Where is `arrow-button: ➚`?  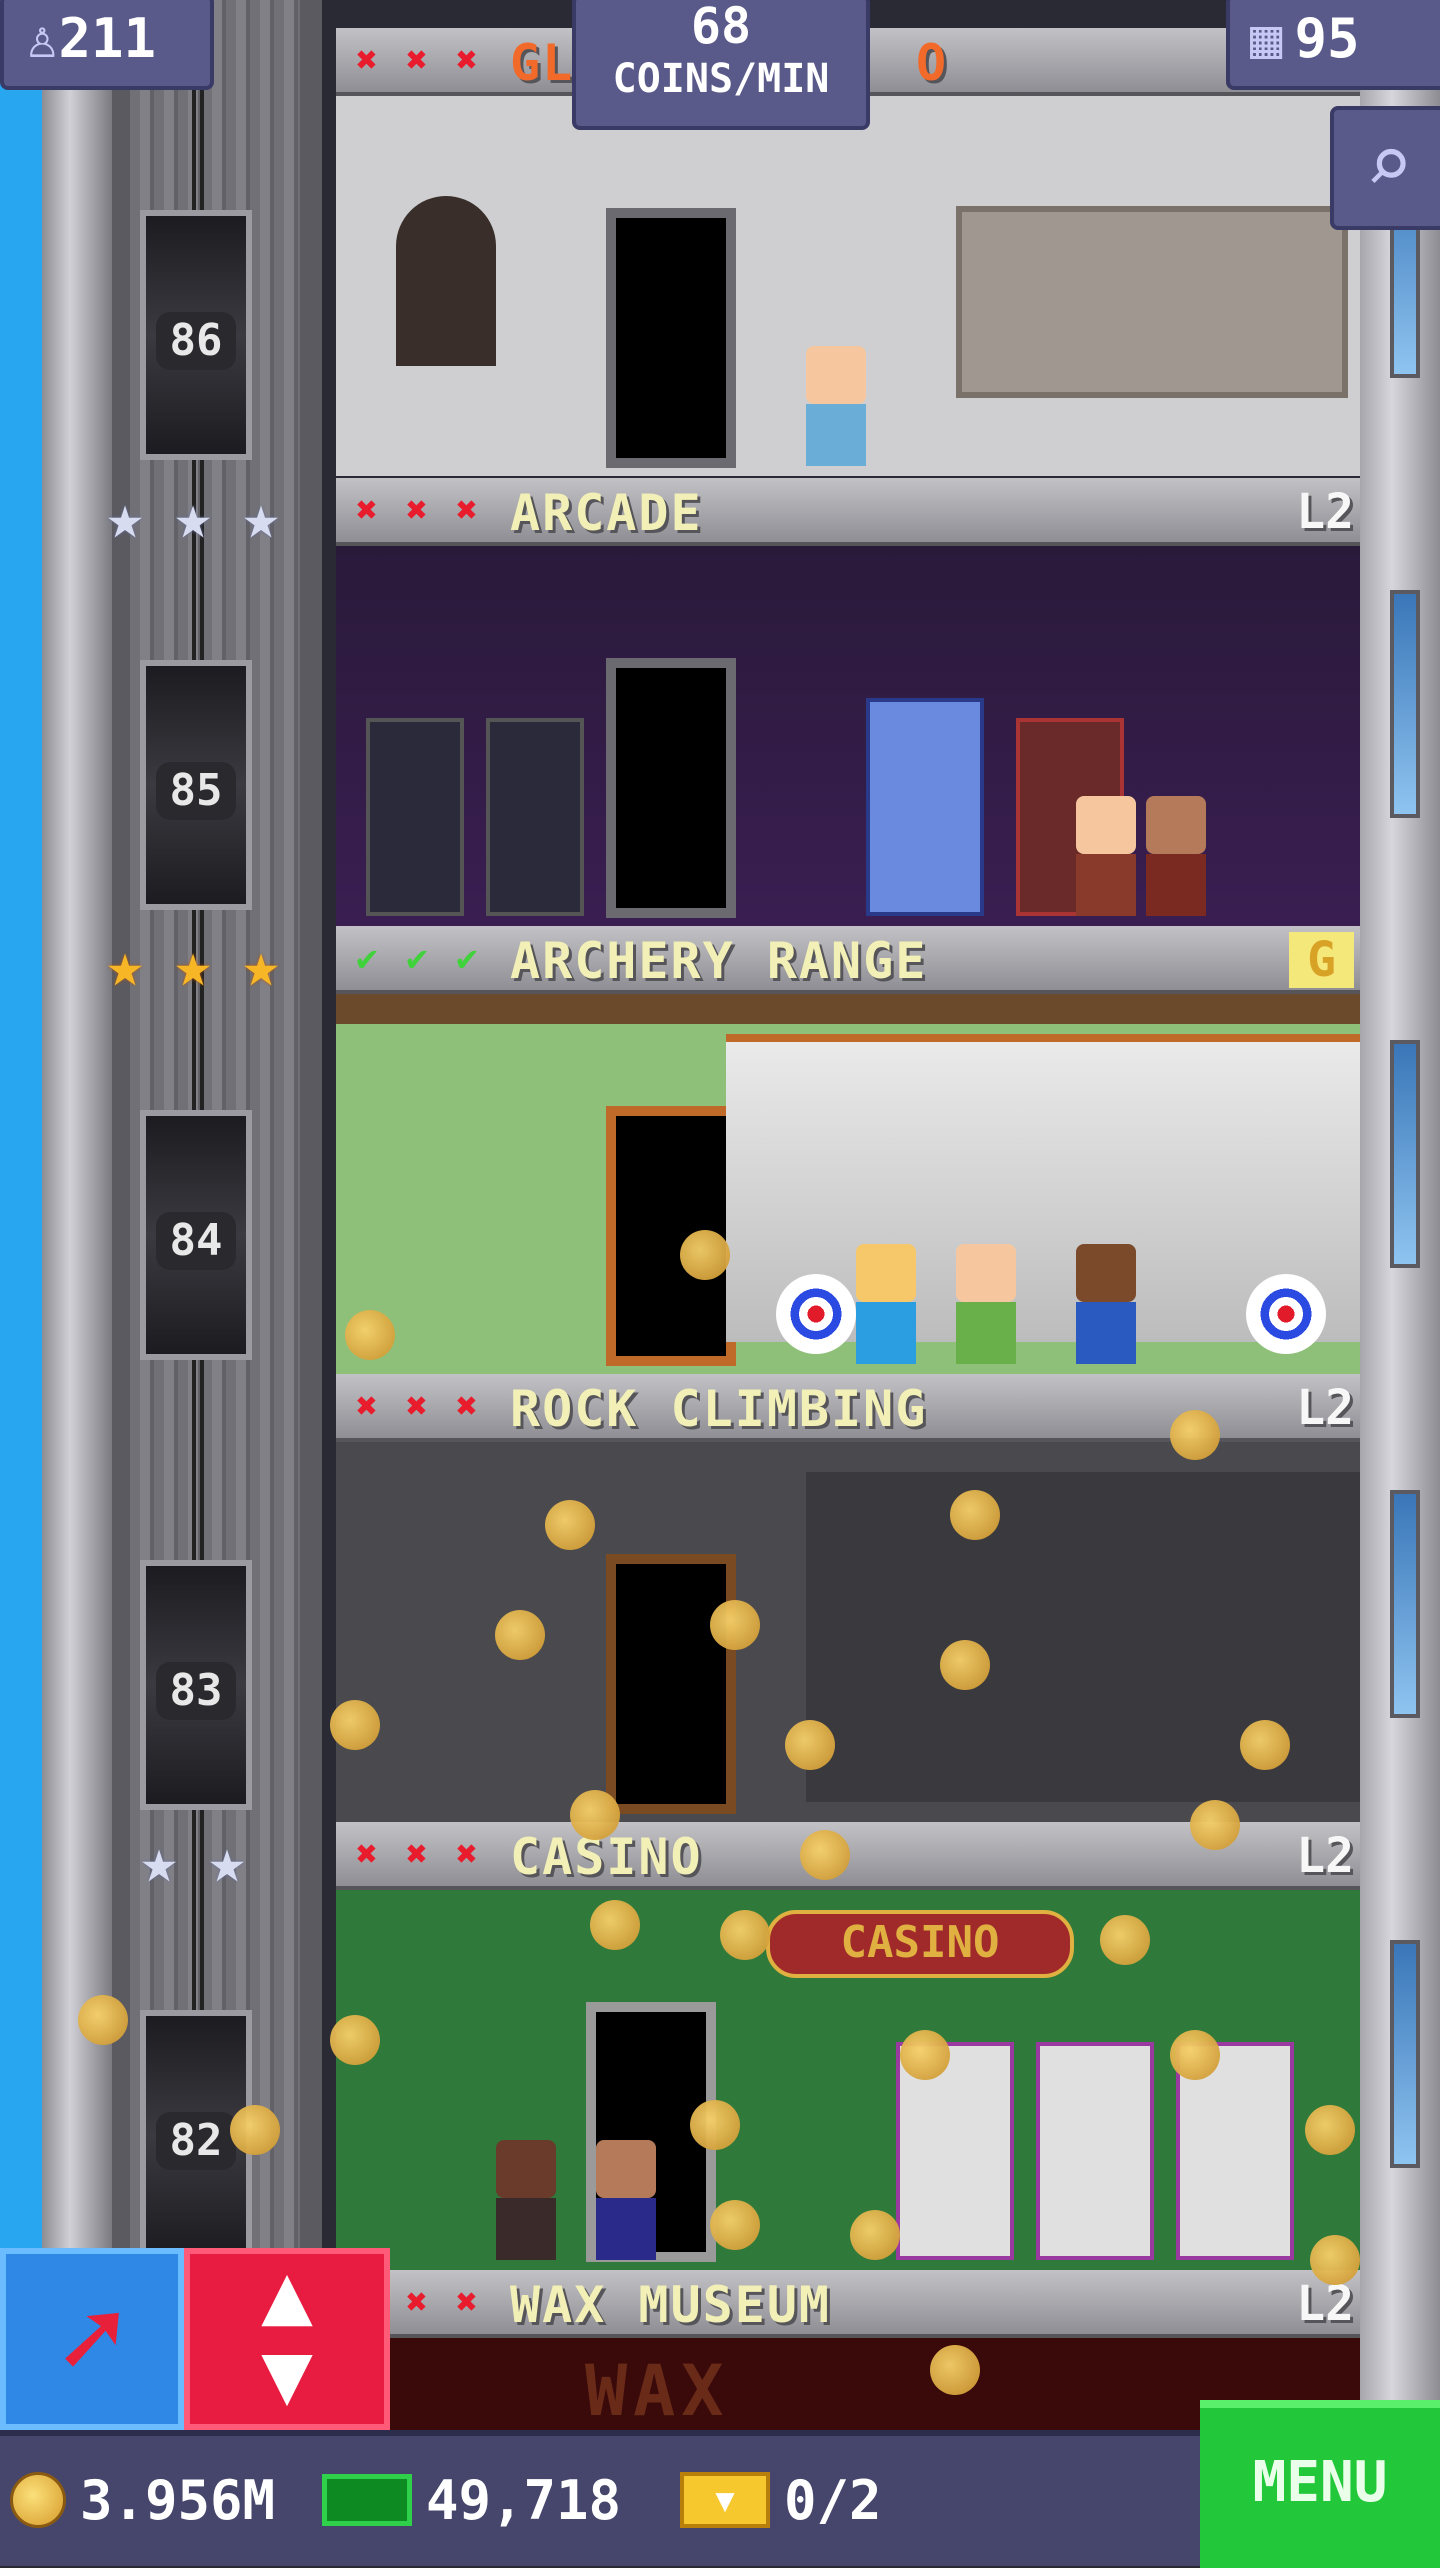 arrow-button: ➚ is located at coordinates (92, 2339).